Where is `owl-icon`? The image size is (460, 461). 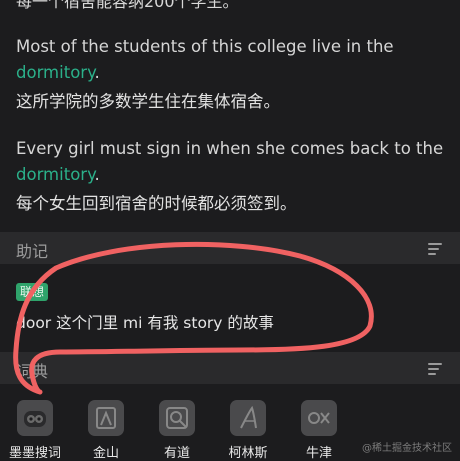
owl-icon is located at coordinates (35, 418).